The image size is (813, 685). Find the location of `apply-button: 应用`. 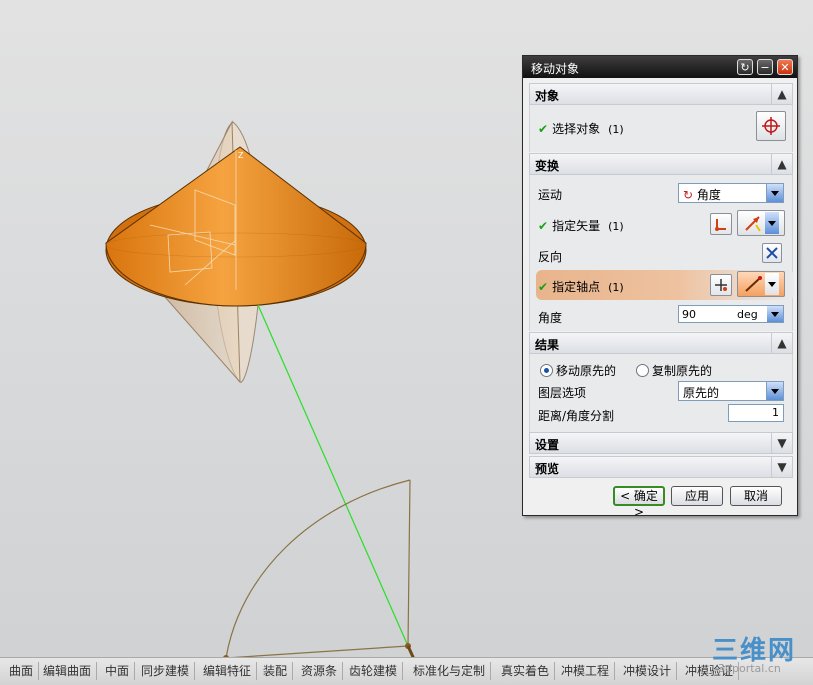

apply-button: 应用 is located at coordinates (697, 496).